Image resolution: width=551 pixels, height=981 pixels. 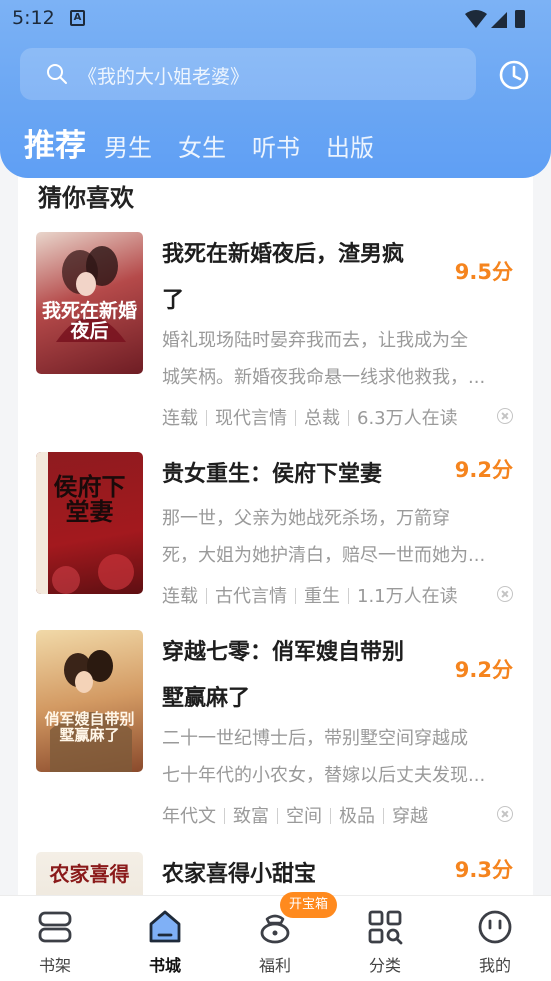 What do you see at coordinates (164, 965) in the screenshot?
I see `nav-label: 书城` at bounding box center [164, 965].